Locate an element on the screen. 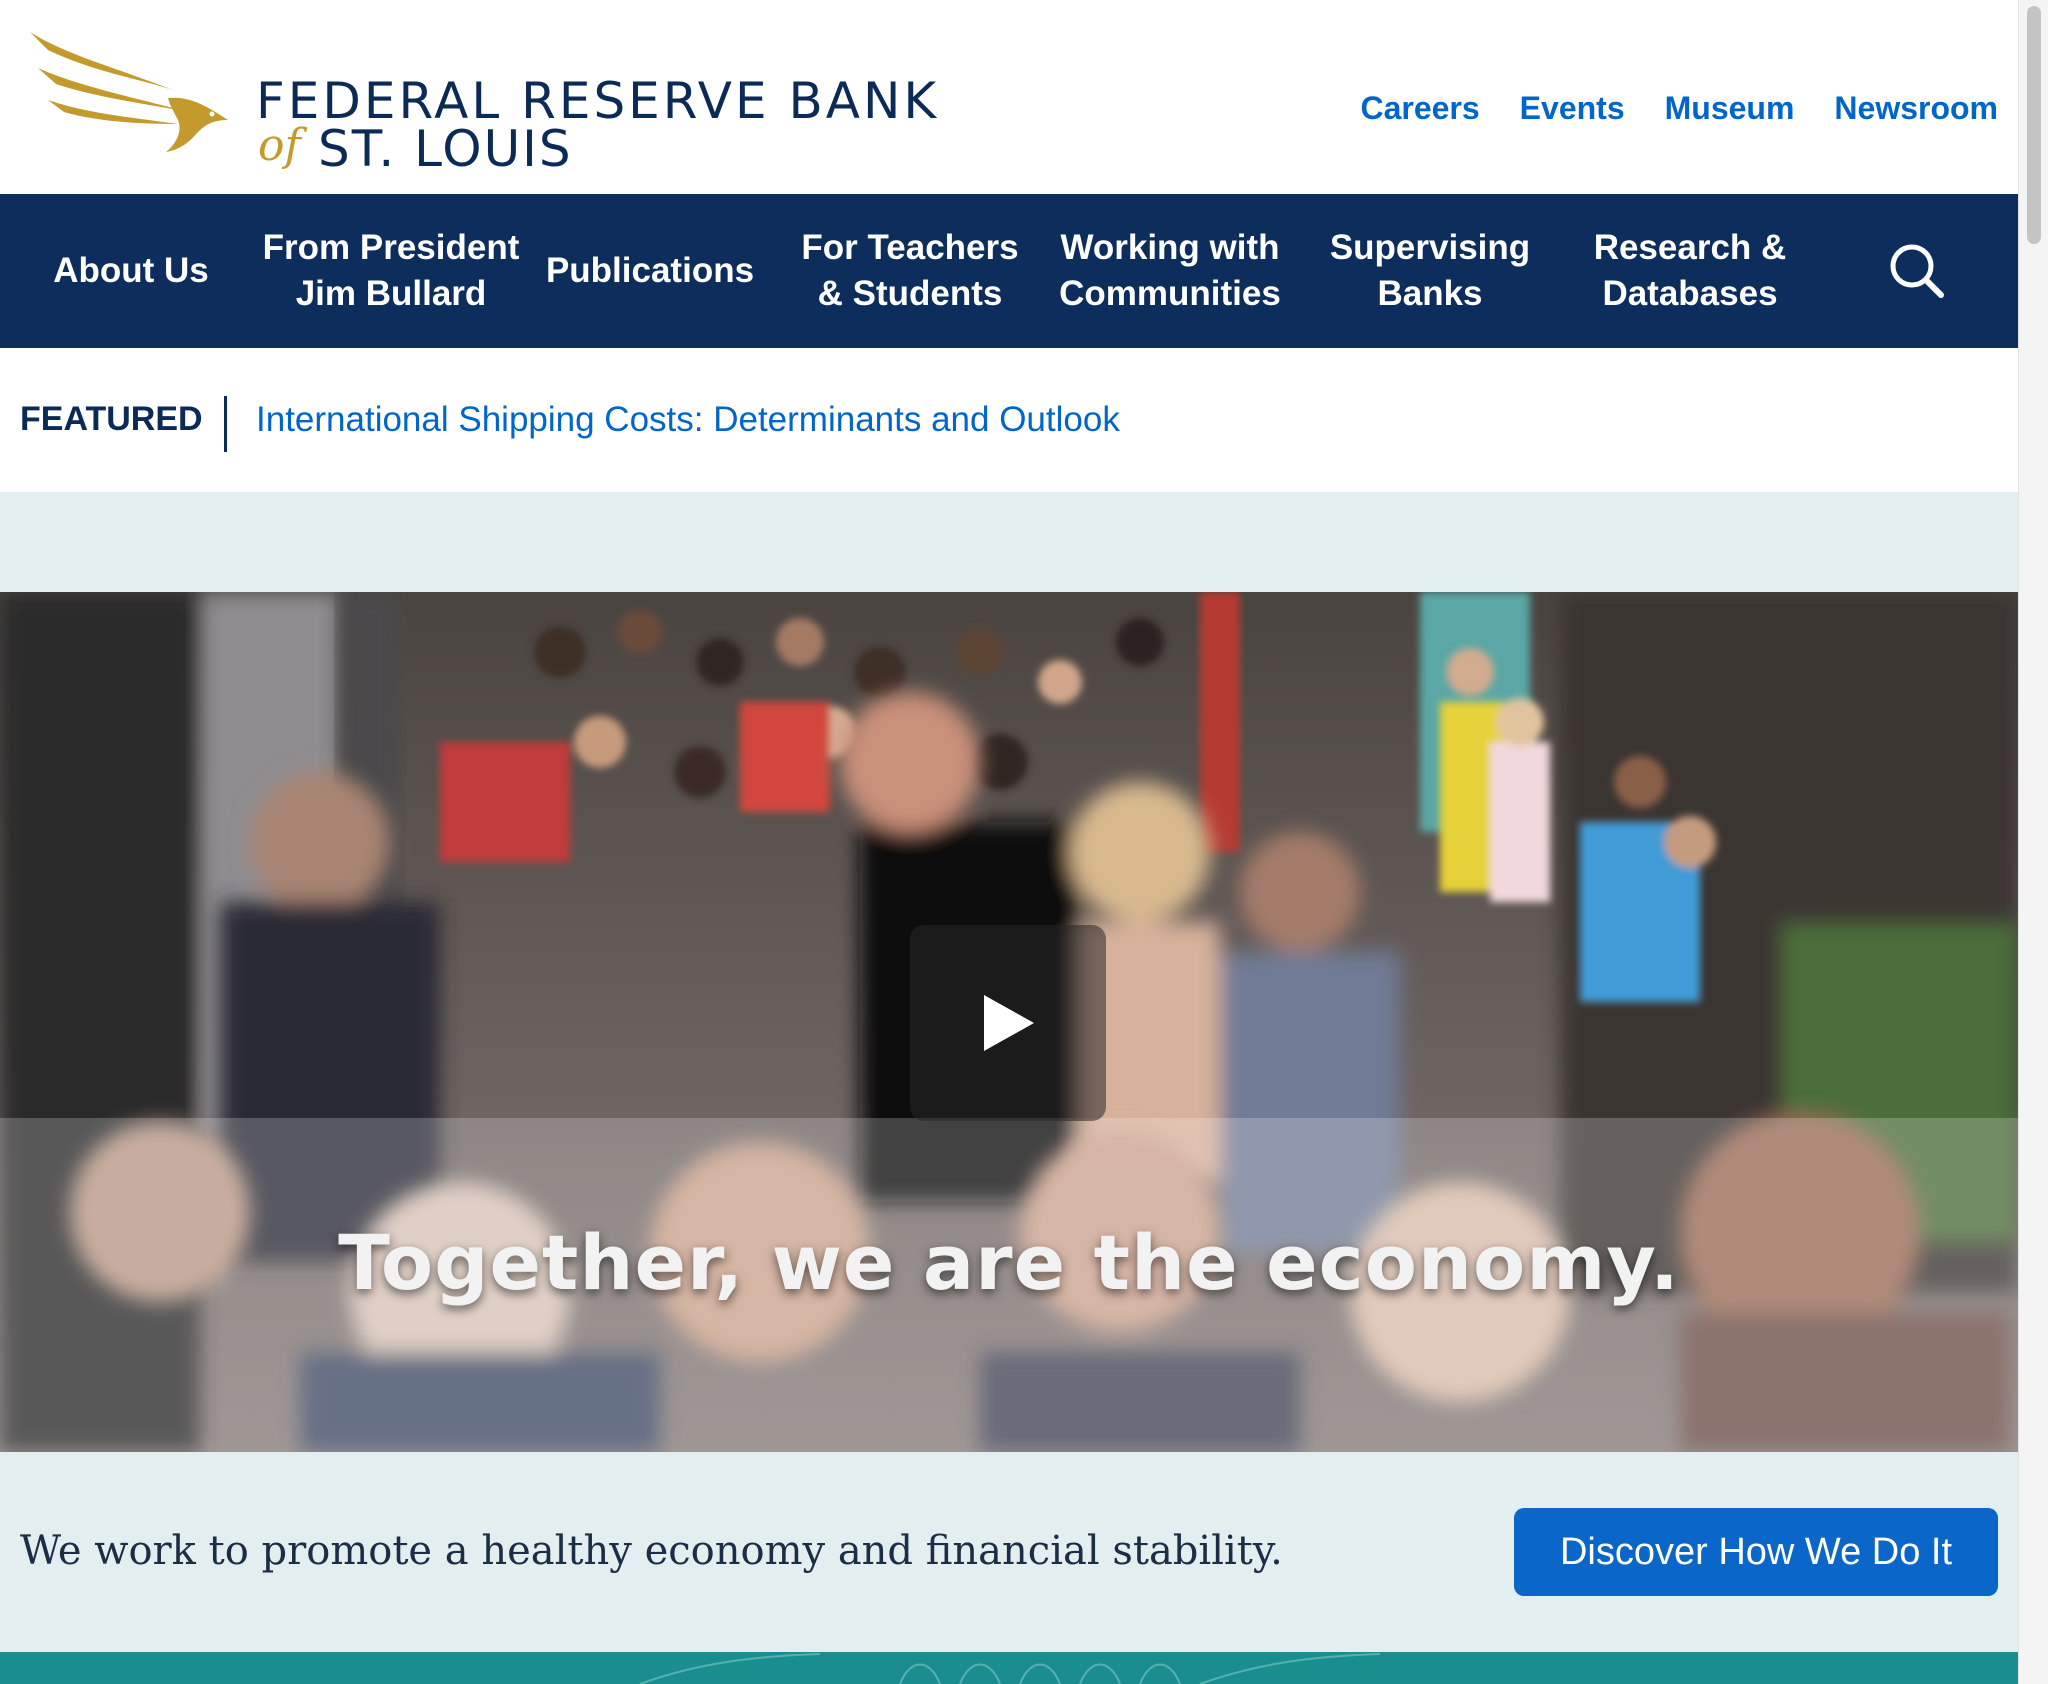 The image size is (2048, 1684). nav-item-working-communities: Working with Communities is located at coordinates (1170, 271).